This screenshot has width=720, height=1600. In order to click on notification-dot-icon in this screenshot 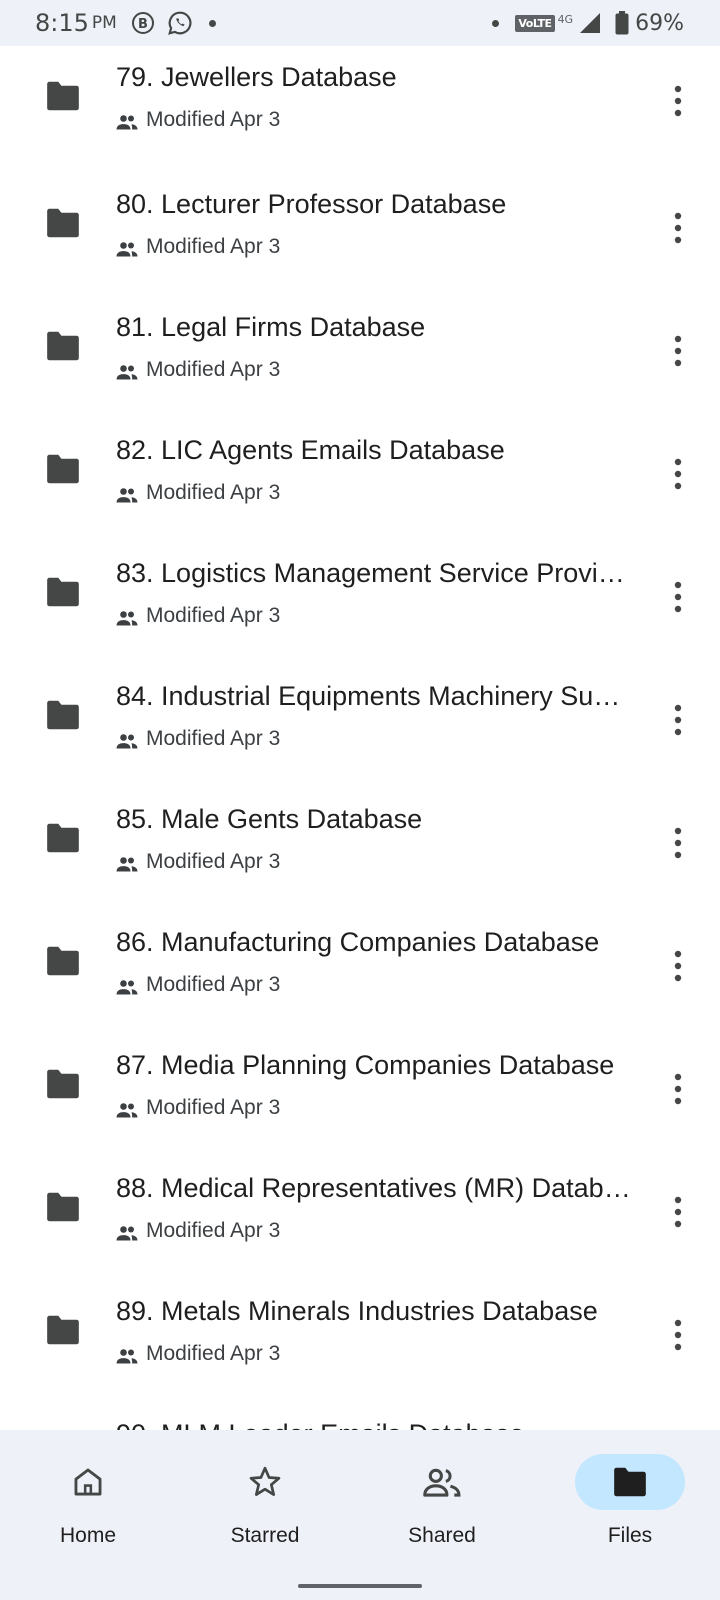, I will do `click(496, 23)`.